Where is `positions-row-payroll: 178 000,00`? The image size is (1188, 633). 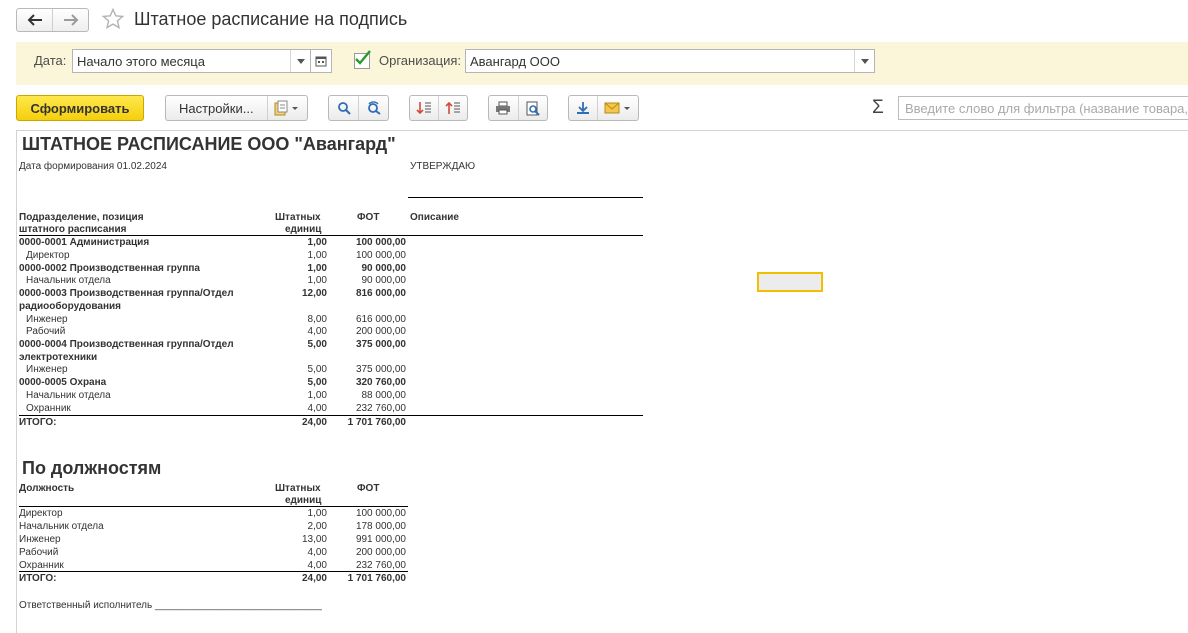
positions-row-payroll: 178 000,00 is located at coordinates (380, 526).